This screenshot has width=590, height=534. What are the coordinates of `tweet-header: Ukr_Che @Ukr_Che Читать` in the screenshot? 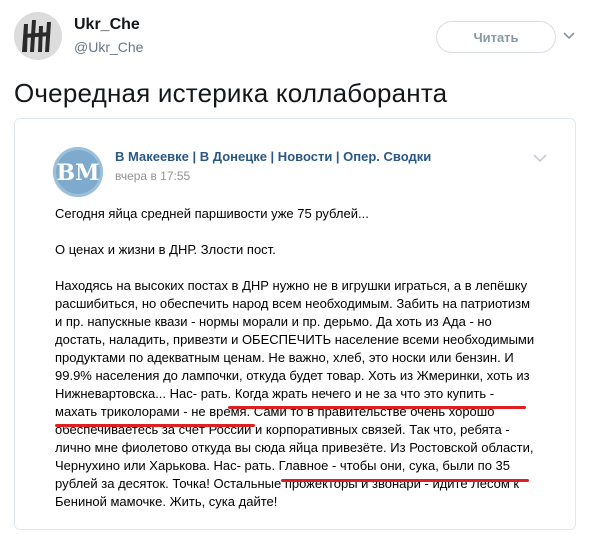 It's located at (295, 37).